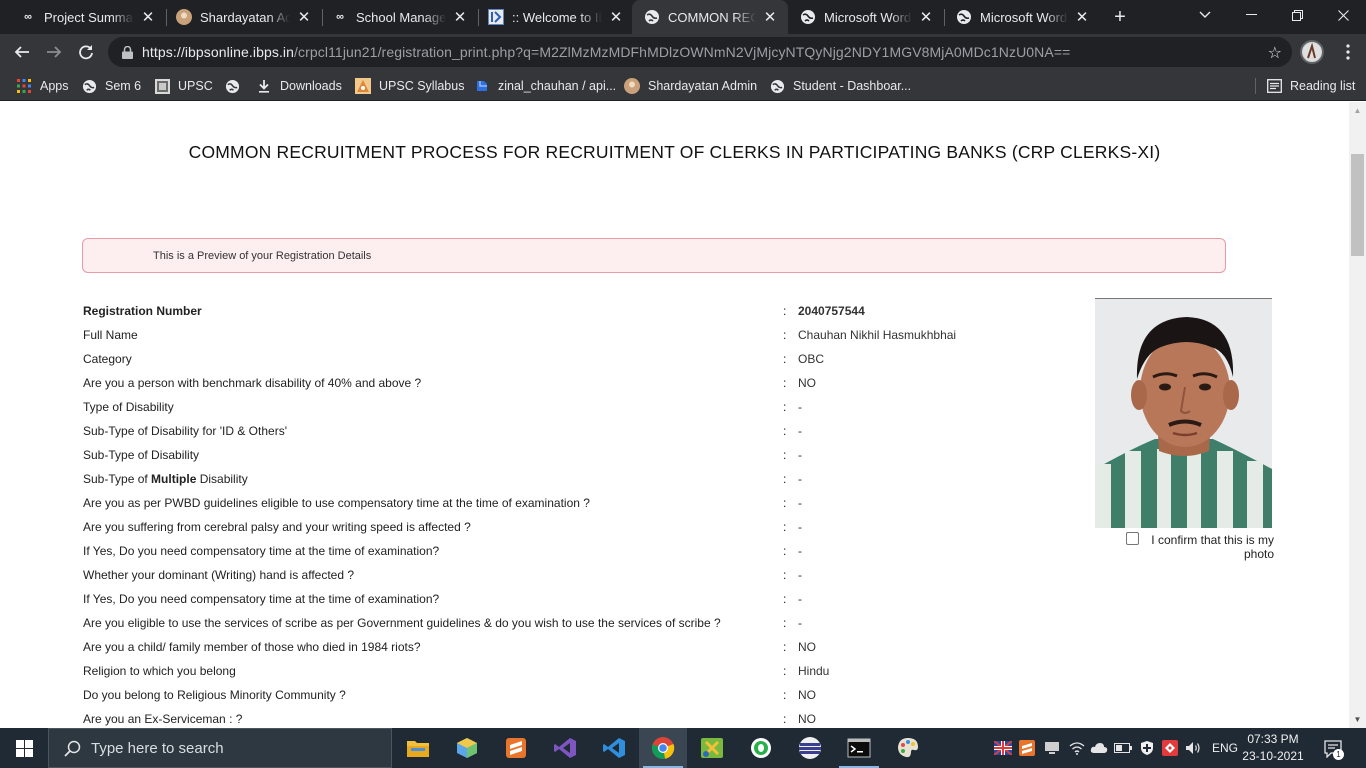 The width and height of the screenshot is (1366, 768). Describe the element at coordinates (86, 52) in the screenshot. I see `reload-icon` at that location.